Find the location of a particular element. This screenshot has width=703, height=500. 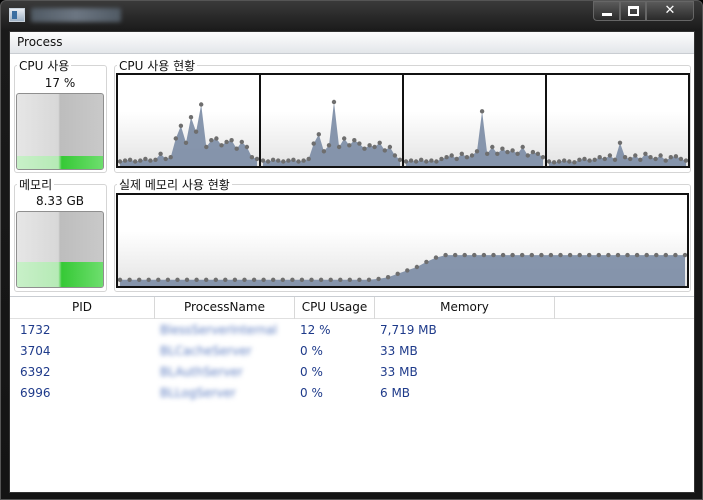

cell-process-name: BLAuthServer is located at coordinates (201, 372).